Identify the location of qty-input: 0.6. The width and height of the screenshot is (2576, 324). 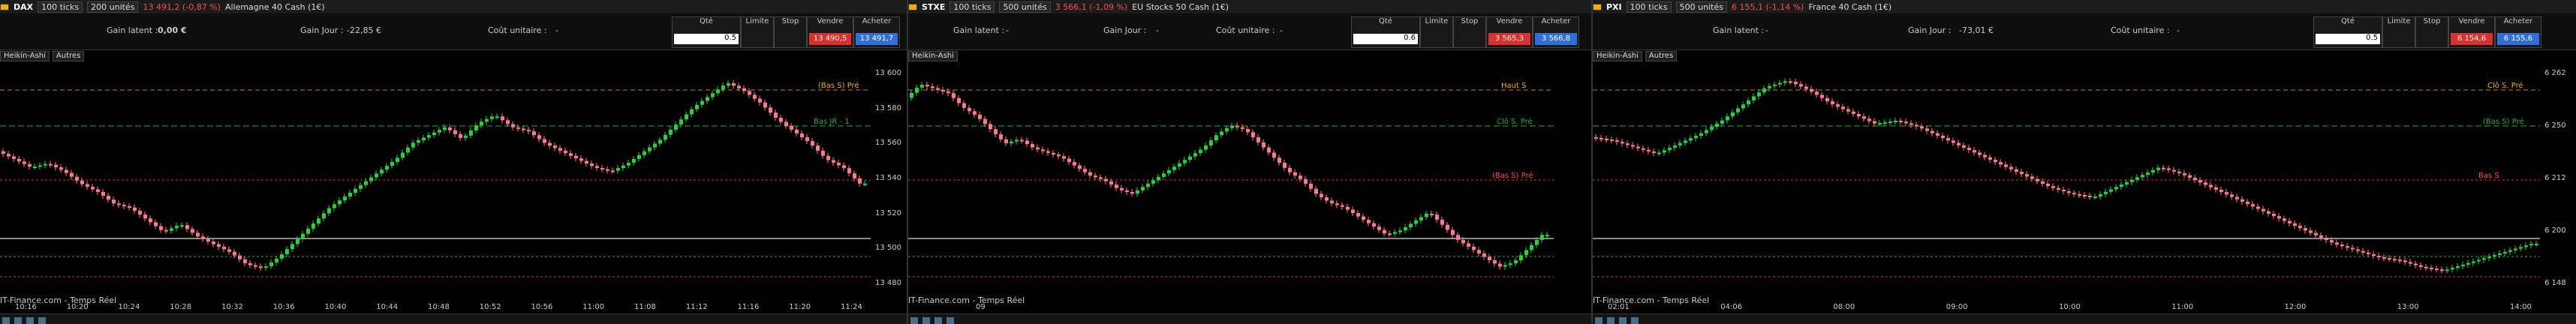
(1385, 39).